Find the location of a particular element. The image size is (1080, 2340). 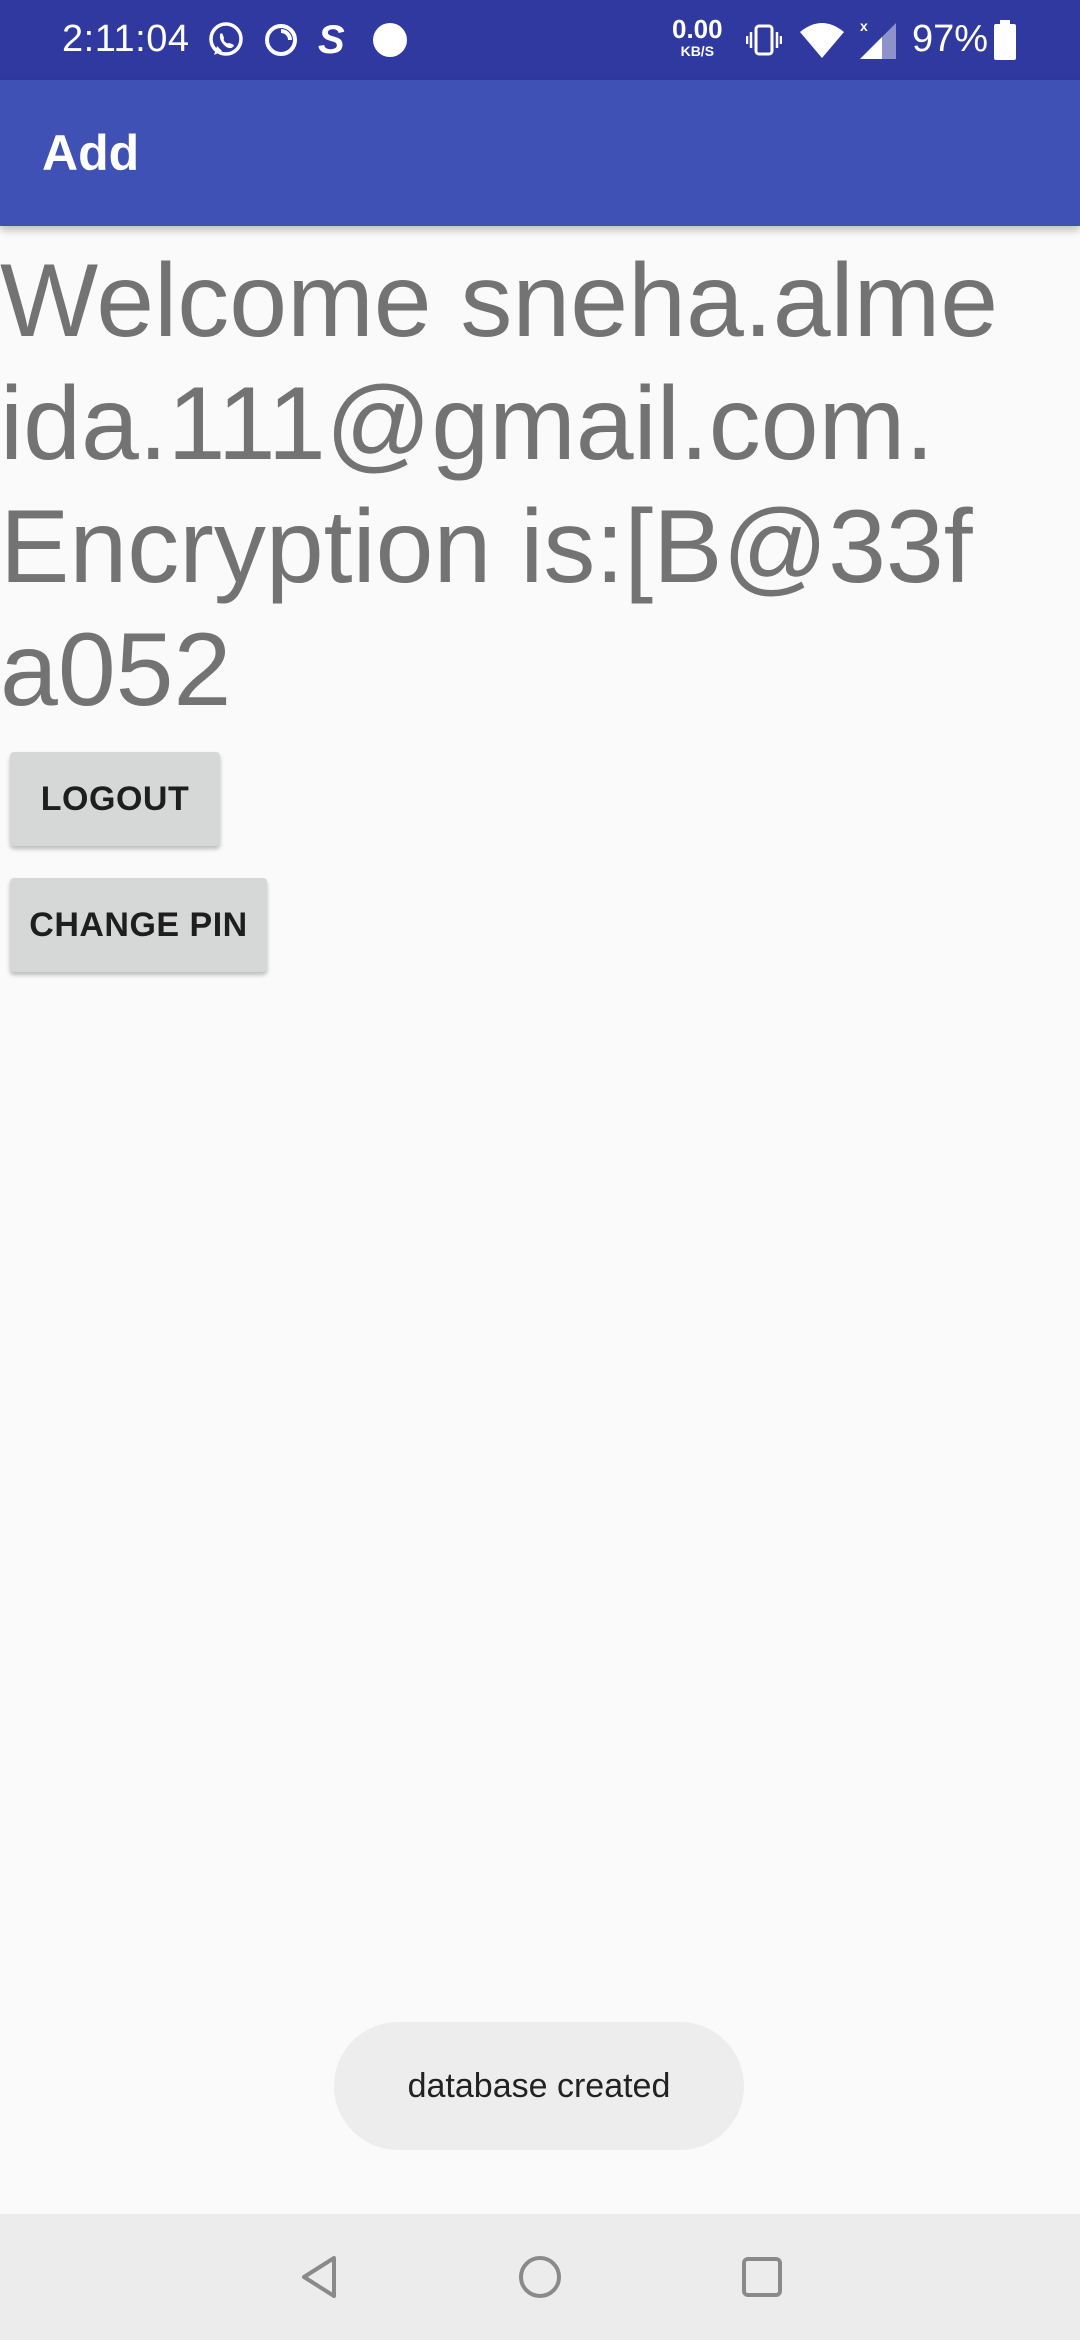

sync-icon is located at coordinates (281, 40).